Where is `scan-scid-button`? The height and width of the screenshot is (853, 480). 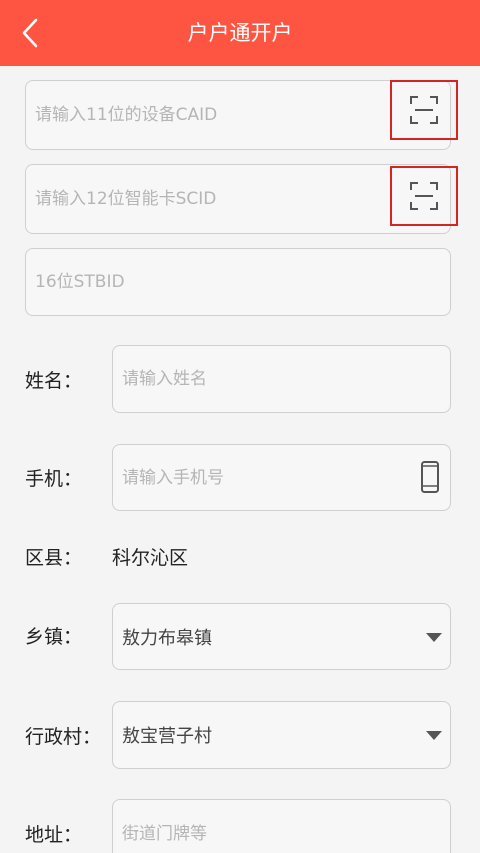
scan-scid-button is located at coordinates (424, 196).